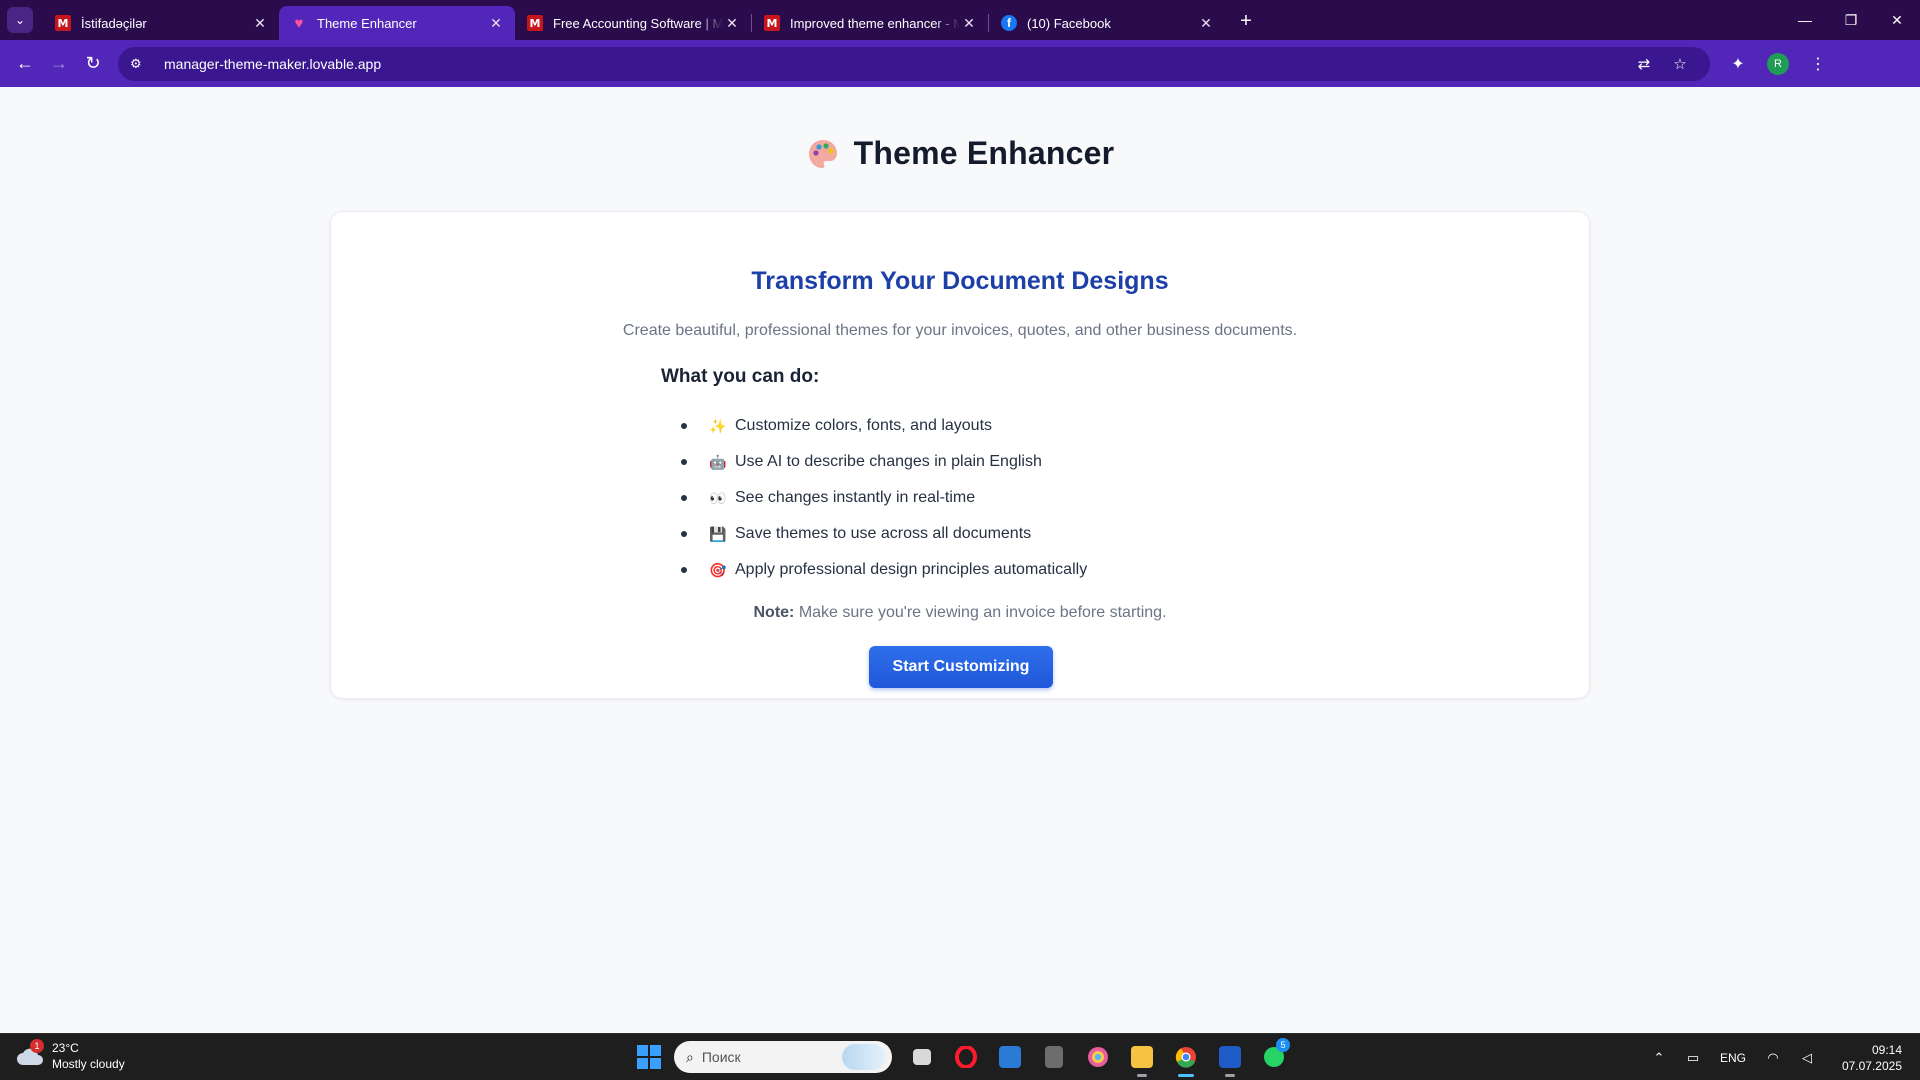 Image resolution: width=1920 pixels, height=1080 pixels. I want to click on minimize-icon: —, so click(1805, 20).